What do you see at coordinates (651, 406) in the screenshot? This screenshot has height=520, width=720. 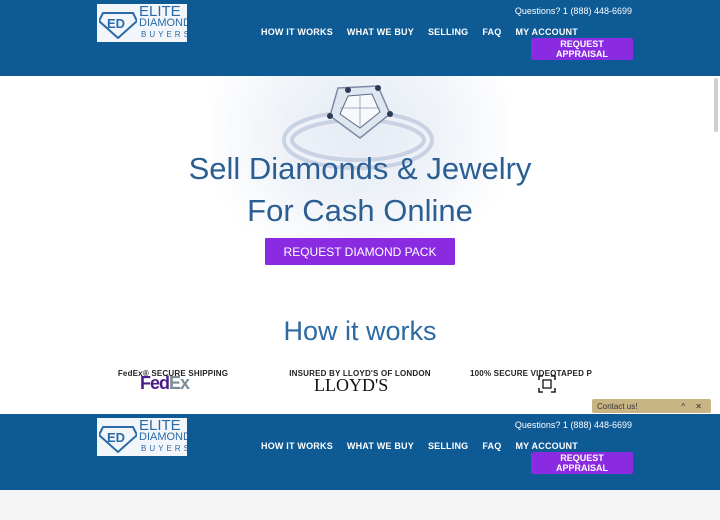 I see `contact-us-widget: Contact us! ^ ✕` at bounding box center [651, 406].